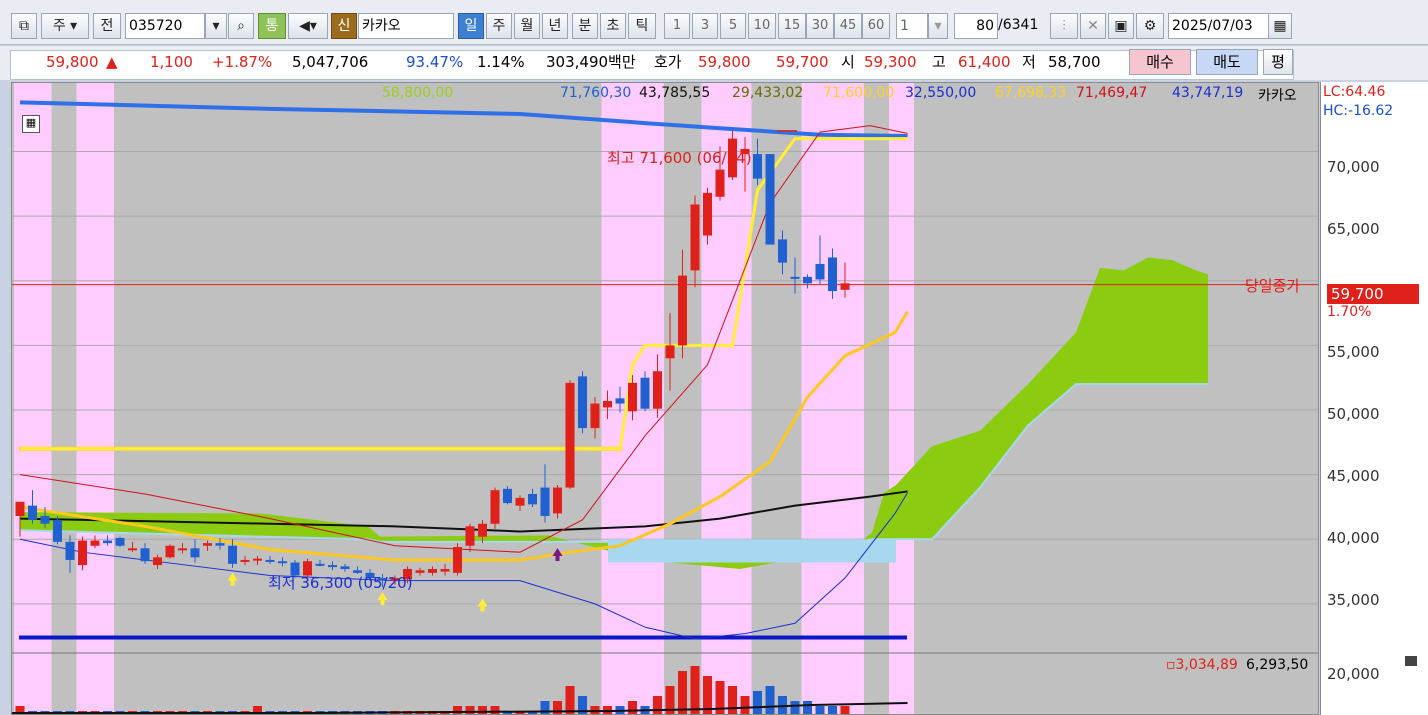  Describe the element at coordinates (677, 26) in the screenshot. I see `interval-1: 1` at that location.